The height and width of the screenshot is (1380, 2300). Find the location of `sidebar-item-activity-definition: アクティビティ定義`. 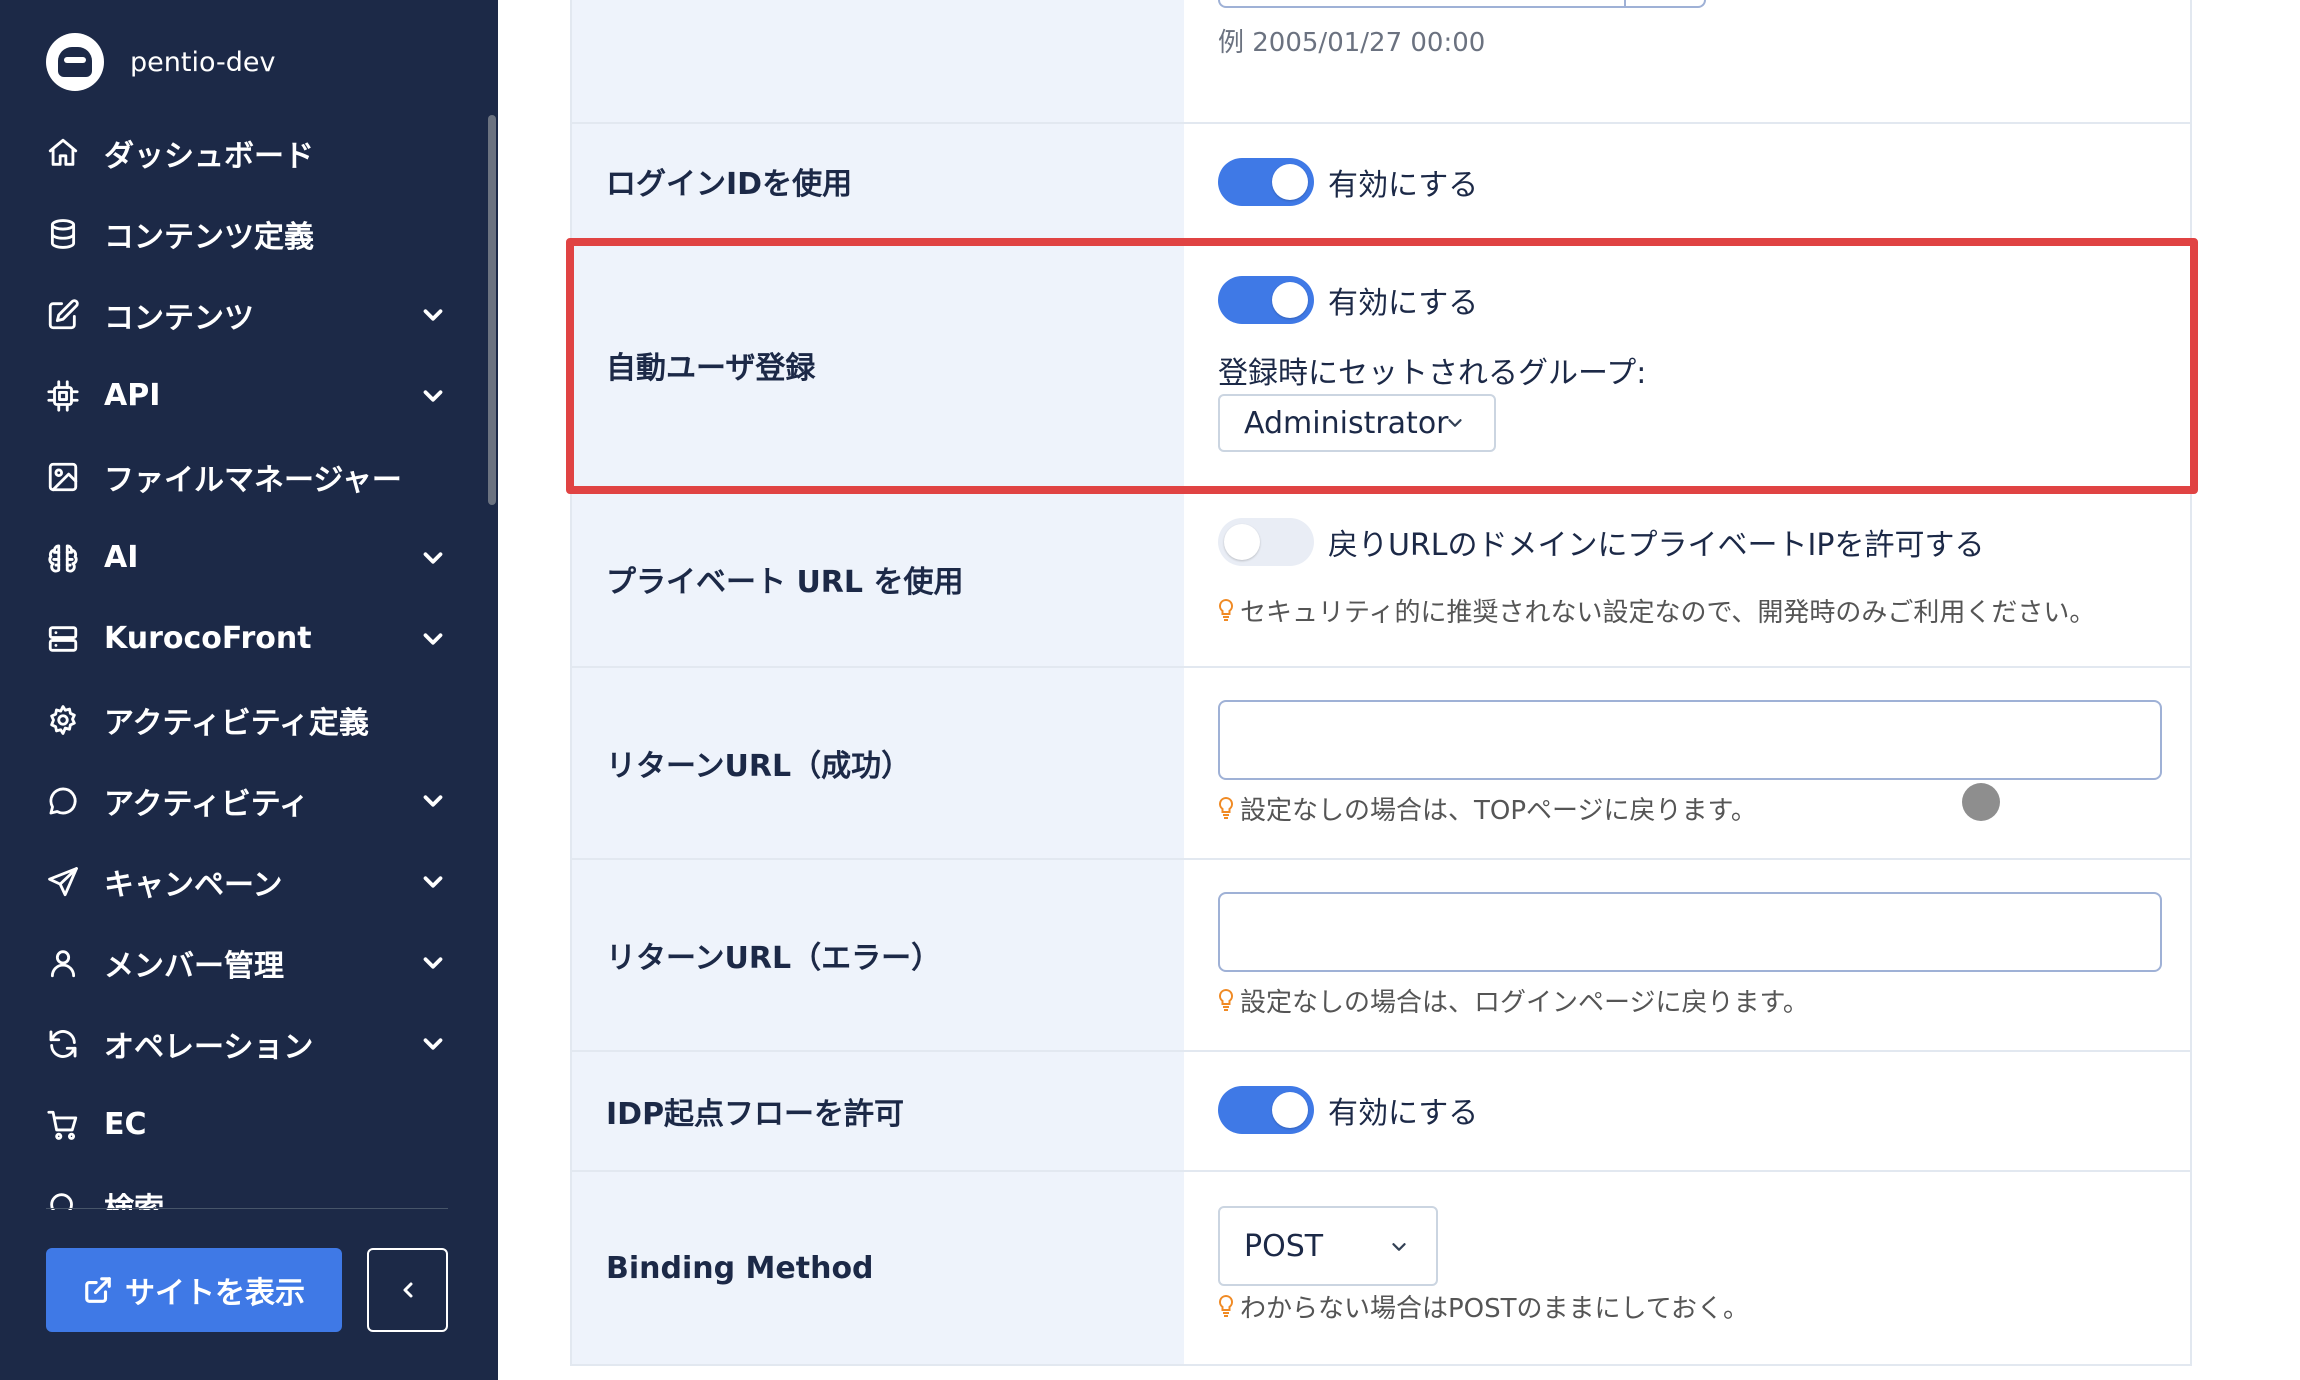

sidebar-item-activity-definition: アクティビティ定義 is located at coordinates (244, 719).